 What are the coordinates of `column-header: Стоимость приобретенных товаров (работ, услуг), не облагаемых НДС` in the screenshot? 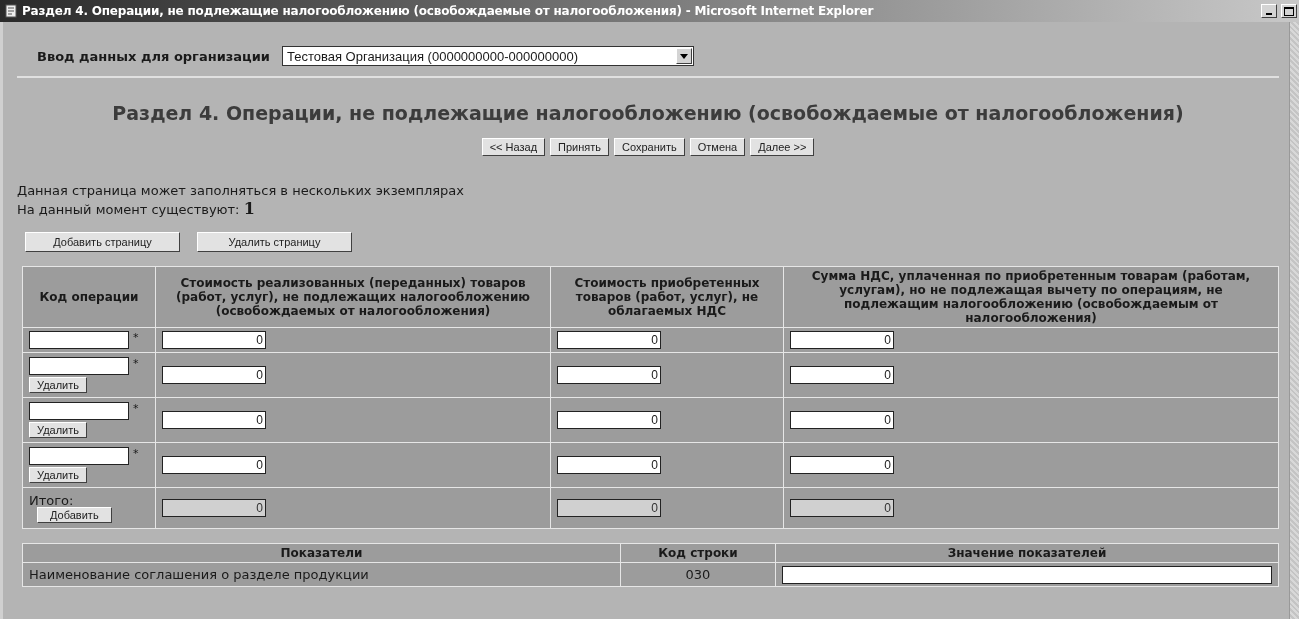 It's located at (667, 297).